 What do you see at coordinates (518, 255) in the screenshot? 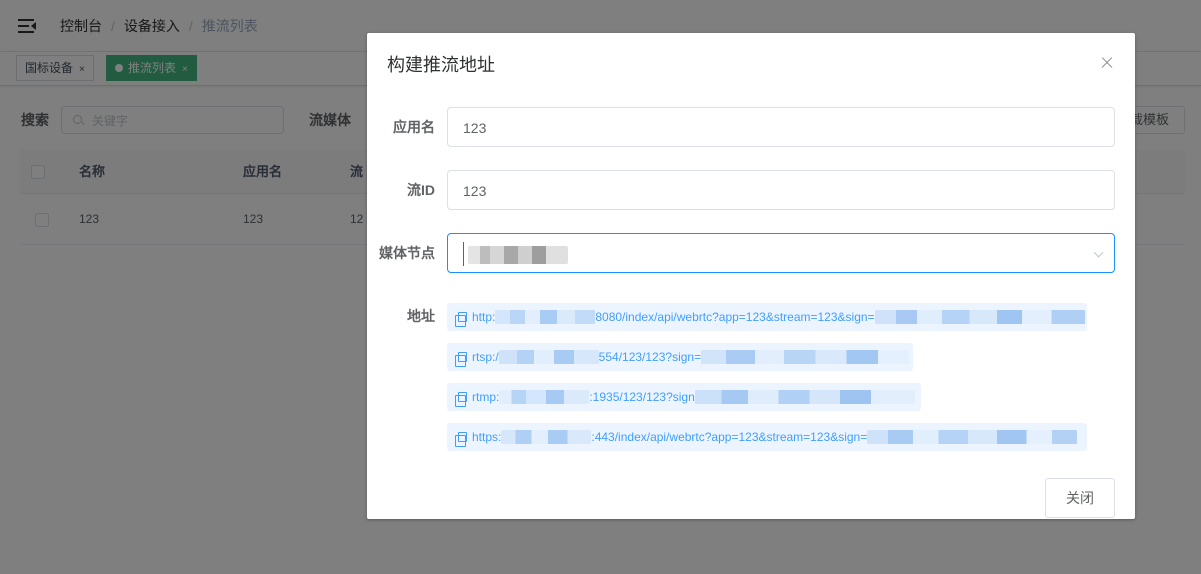
I see `selected-node-value` at bounding box center [518, 255].